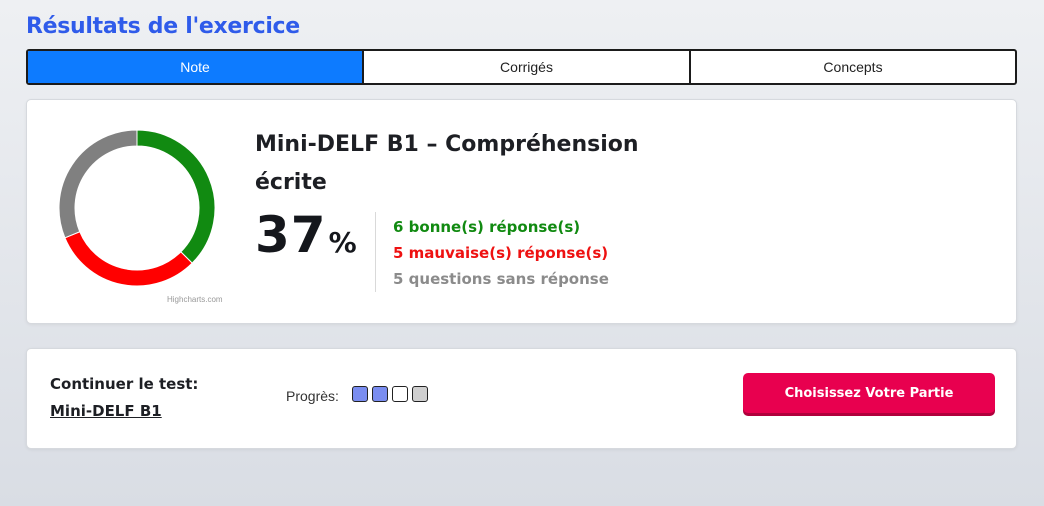 The height and width of the screenshot is (506, 1044). I want to click on stat-correct: 6 bonne(s) réponse(s), so click(487, 227).